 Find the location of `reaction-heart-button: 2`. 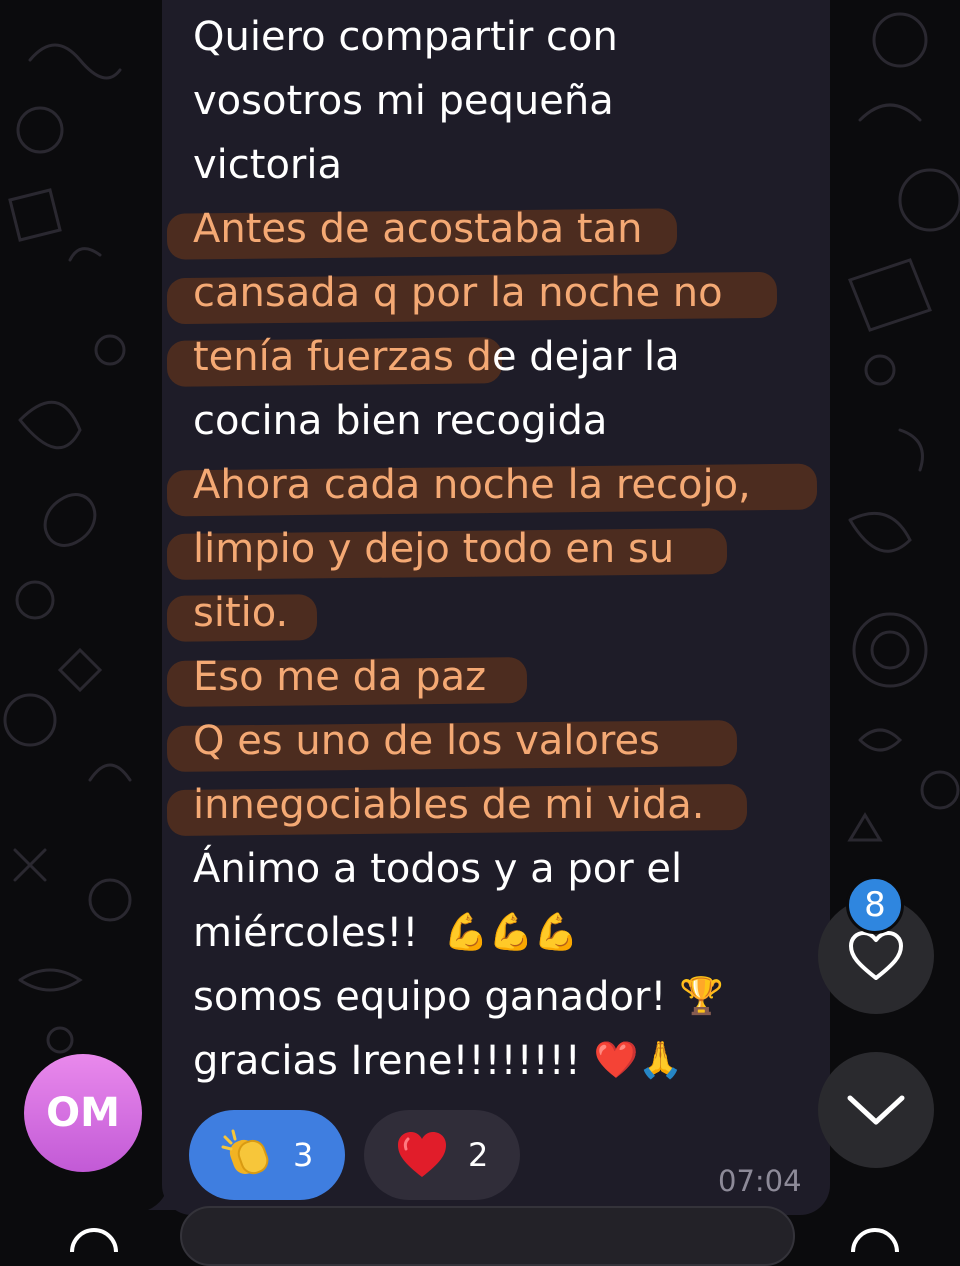

reaction-heart-button: 2 is located at coordinates (442, 1155).